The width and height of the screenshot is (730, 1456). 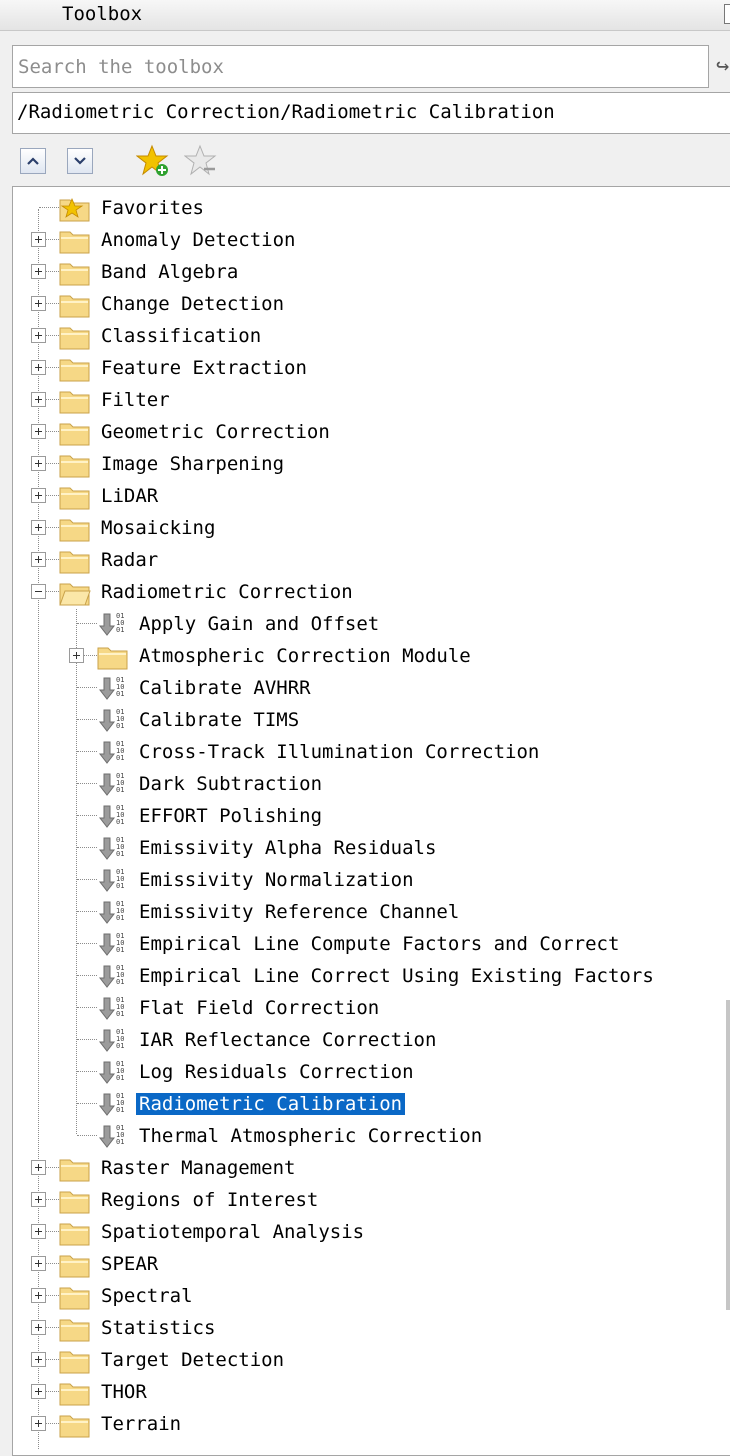 I want to click on tree-item-label: Change Detection, so click(x=192, y=304).